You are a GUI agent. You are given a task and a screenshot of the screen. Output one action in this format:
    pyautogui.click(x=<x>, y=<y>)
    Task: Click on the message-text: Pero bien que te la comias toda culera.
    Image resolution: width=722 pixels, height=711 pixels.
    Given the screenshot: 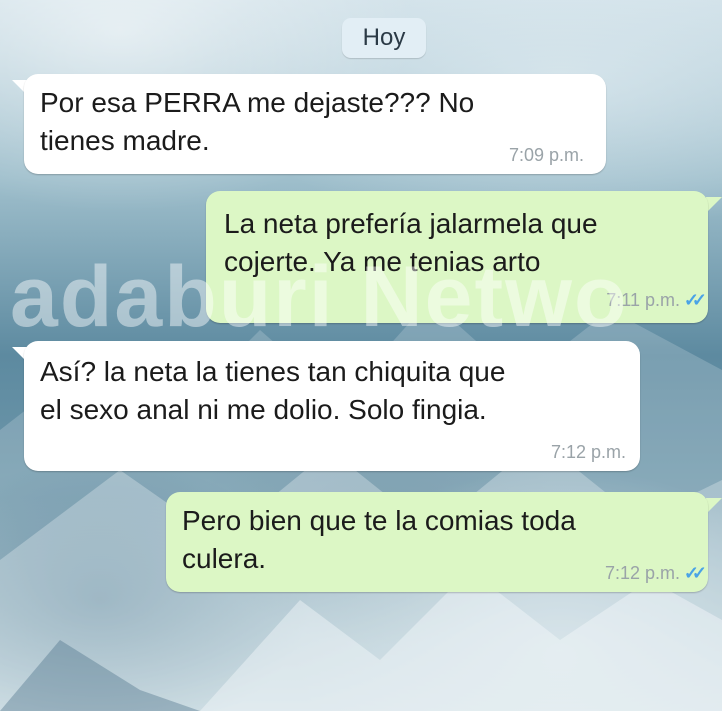 What is the action you would take?
    pyautogui.click(x=379, y=539)
    